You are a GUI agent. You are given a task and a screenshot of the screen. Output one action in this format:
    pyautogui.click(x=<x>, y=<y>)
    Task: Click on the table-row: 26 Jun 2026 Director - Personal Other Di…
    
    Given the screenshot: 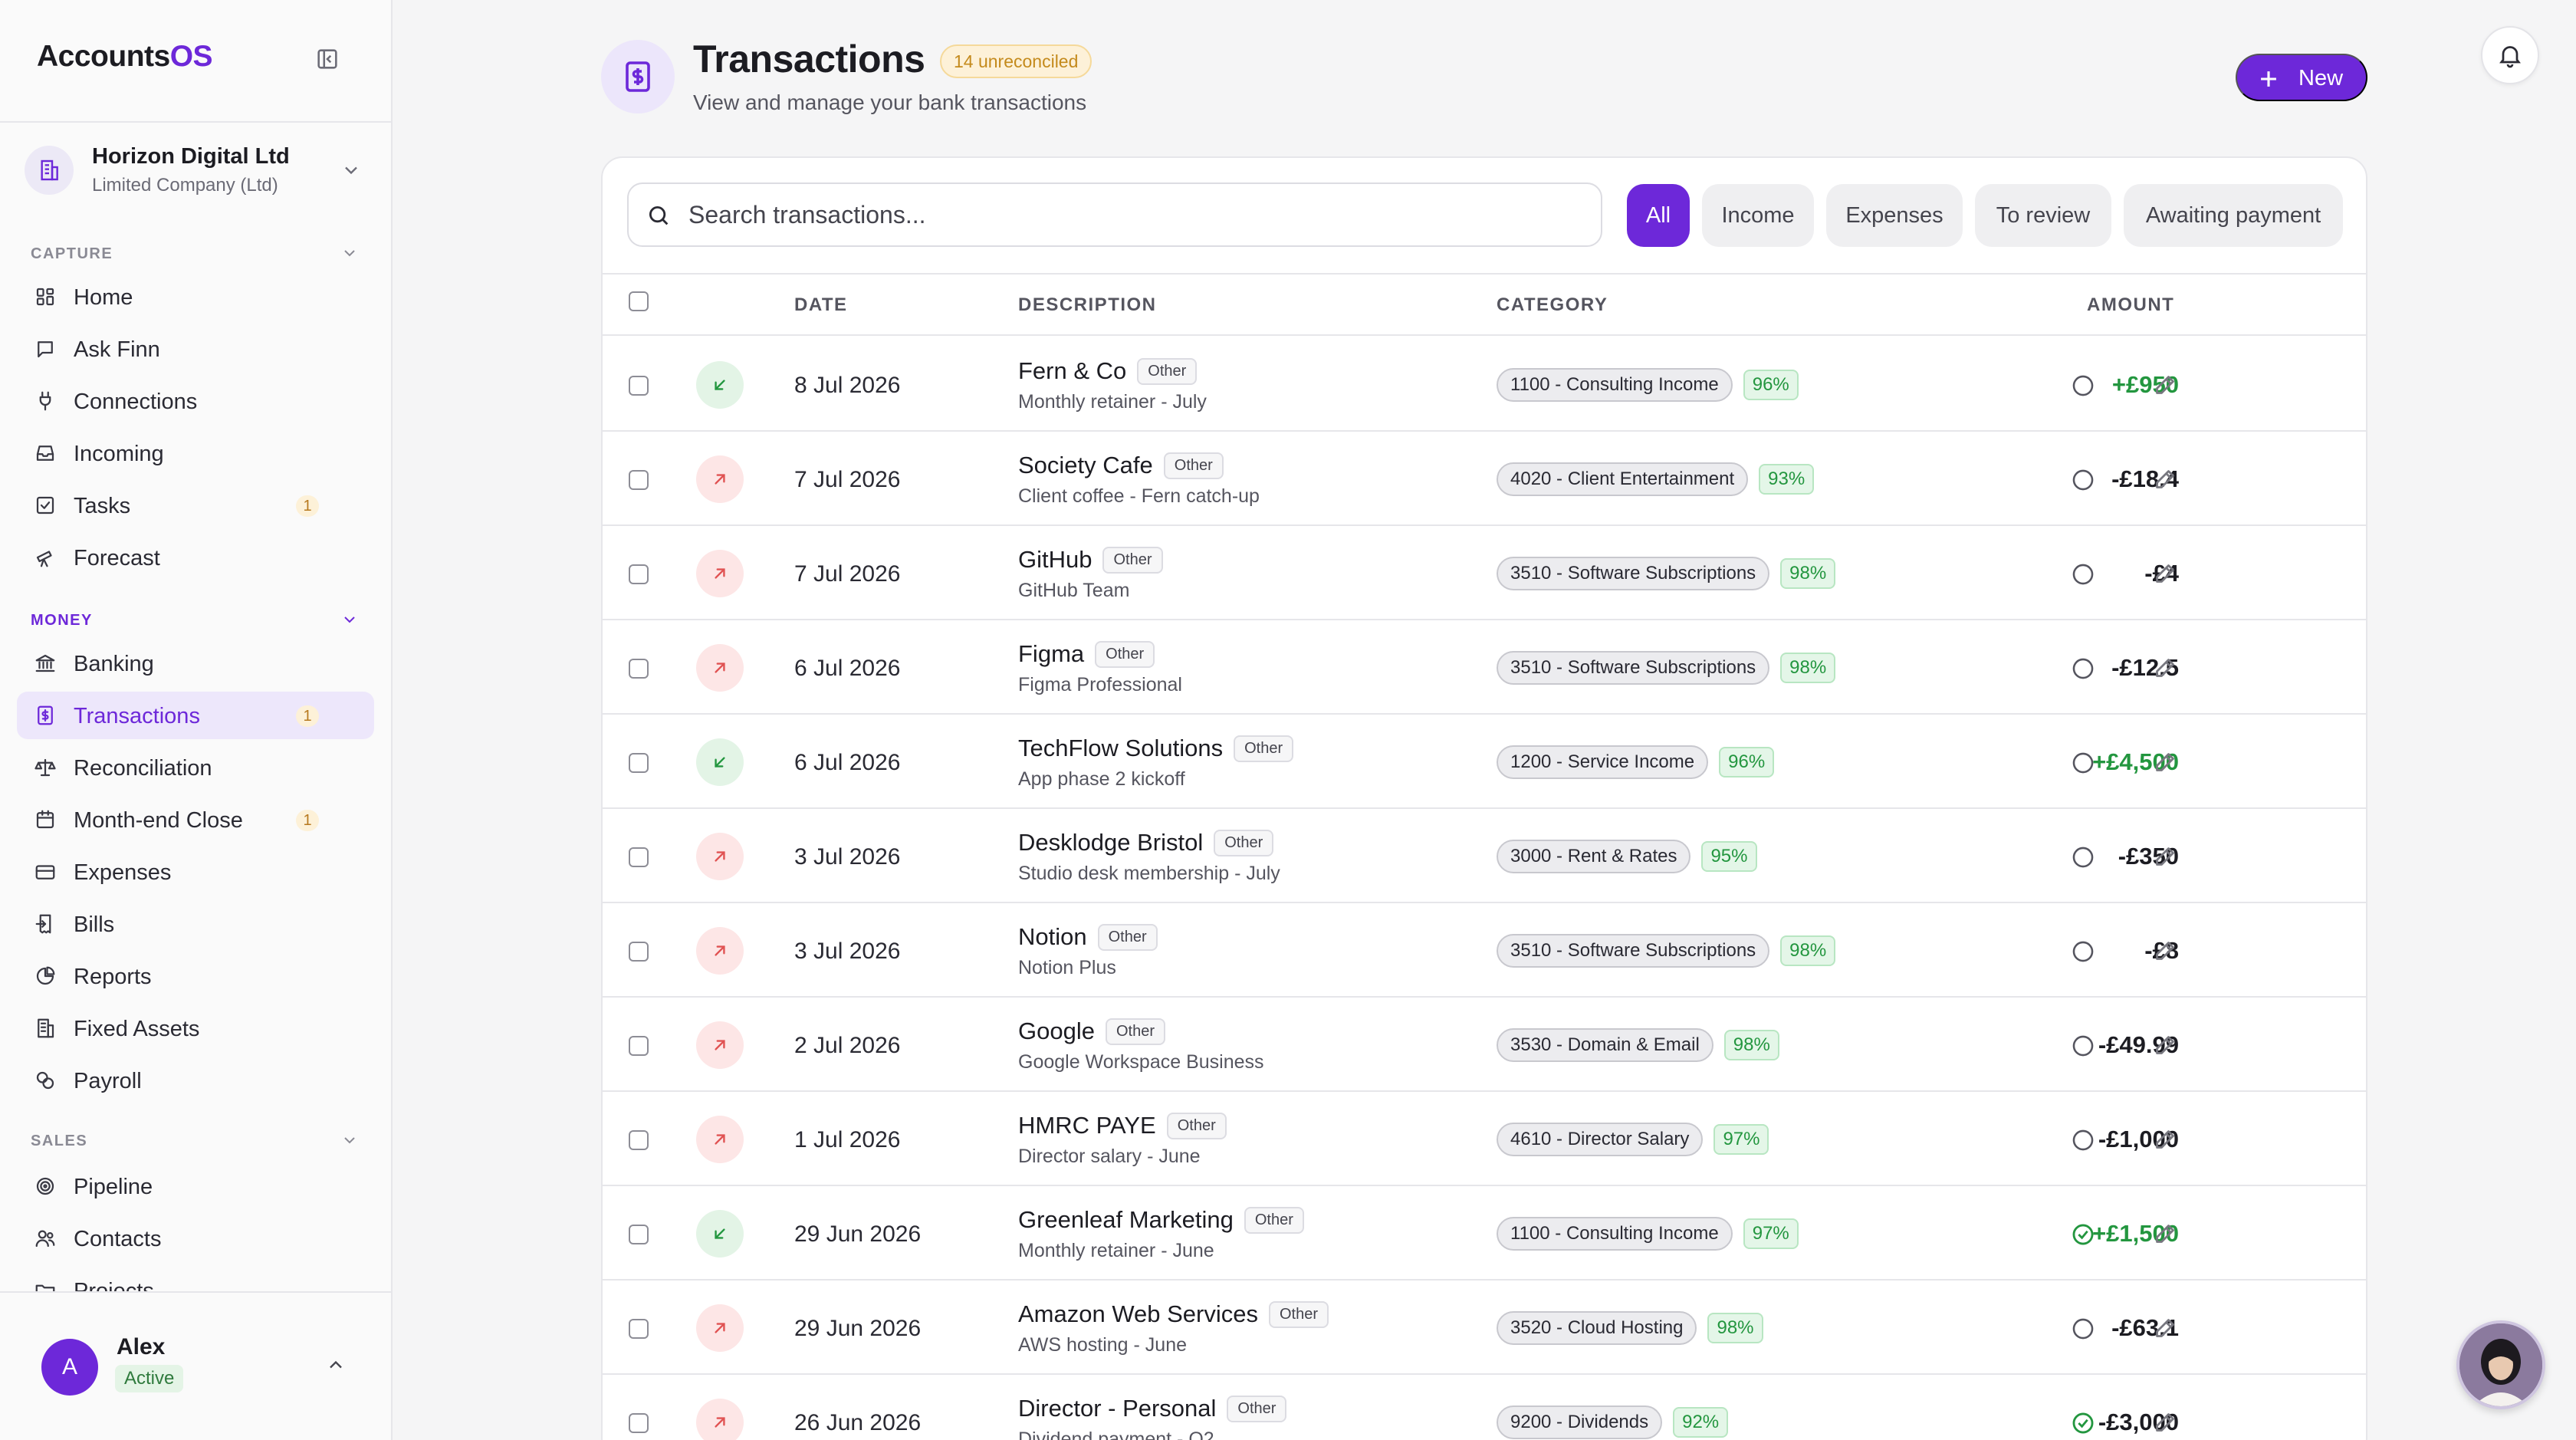 What is the action you would take?
    pyautogui.click(x=1485, y=1407)
    